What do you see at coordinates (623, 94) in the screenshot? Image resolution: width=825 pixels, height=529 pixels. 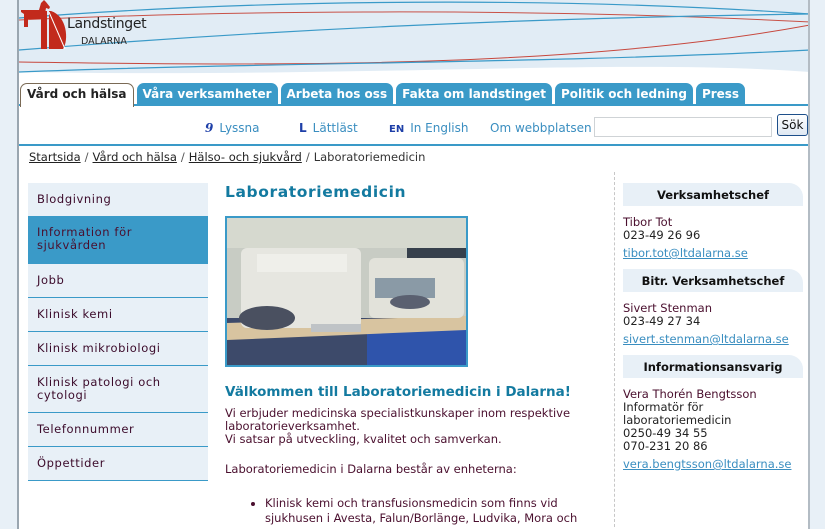 I see `tab-politik-och-ledning: Politik och ledning` at bounding box center [623, 94].